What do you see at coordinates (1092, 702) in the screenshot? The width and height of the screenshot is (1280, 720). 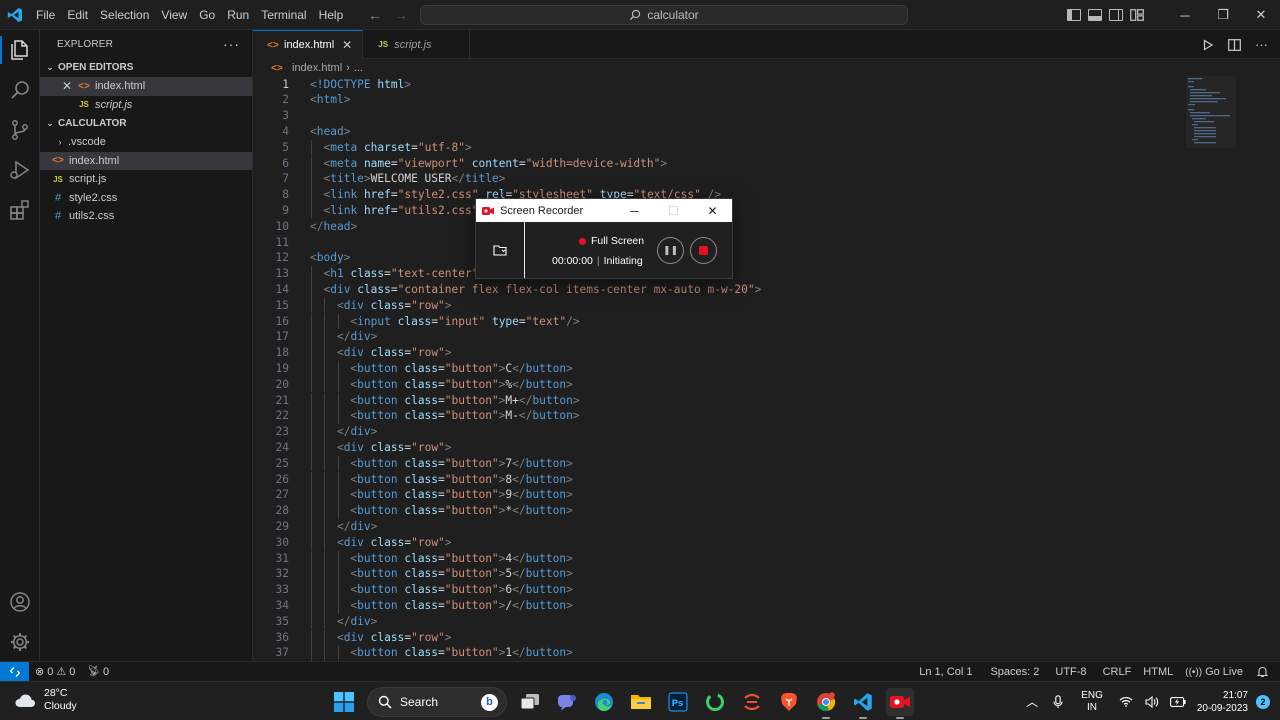 I see `input-language-indicator: ENG IN` at bounding box center [1092, 702].